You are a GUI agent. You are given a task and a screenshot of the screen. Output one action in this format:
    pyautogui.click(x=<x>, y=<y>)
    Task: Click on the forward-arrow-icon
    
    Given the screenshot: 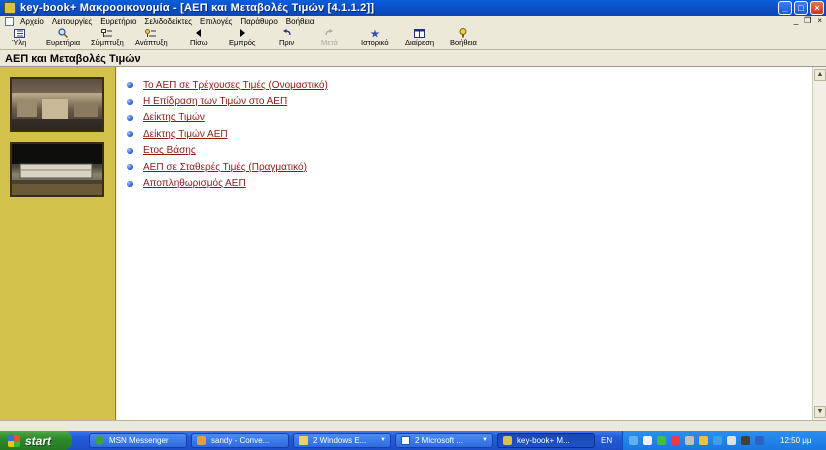 What is the action you would take?
    pyautogui.click(x=242, y=33)
    